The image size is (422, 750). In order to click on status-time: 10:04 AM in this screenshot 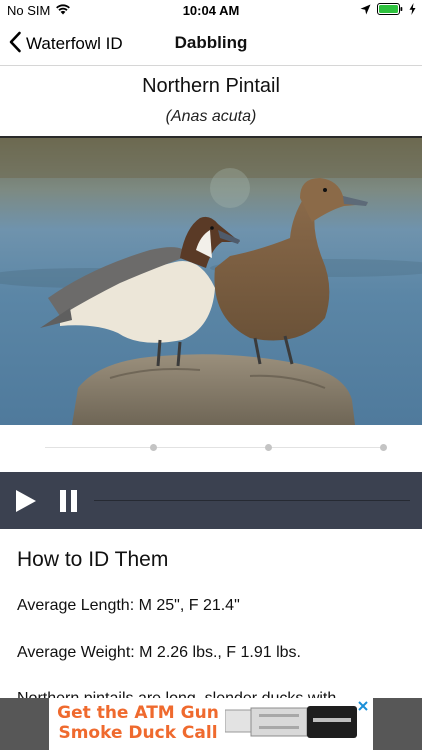, I will do `click(211, 10)`.